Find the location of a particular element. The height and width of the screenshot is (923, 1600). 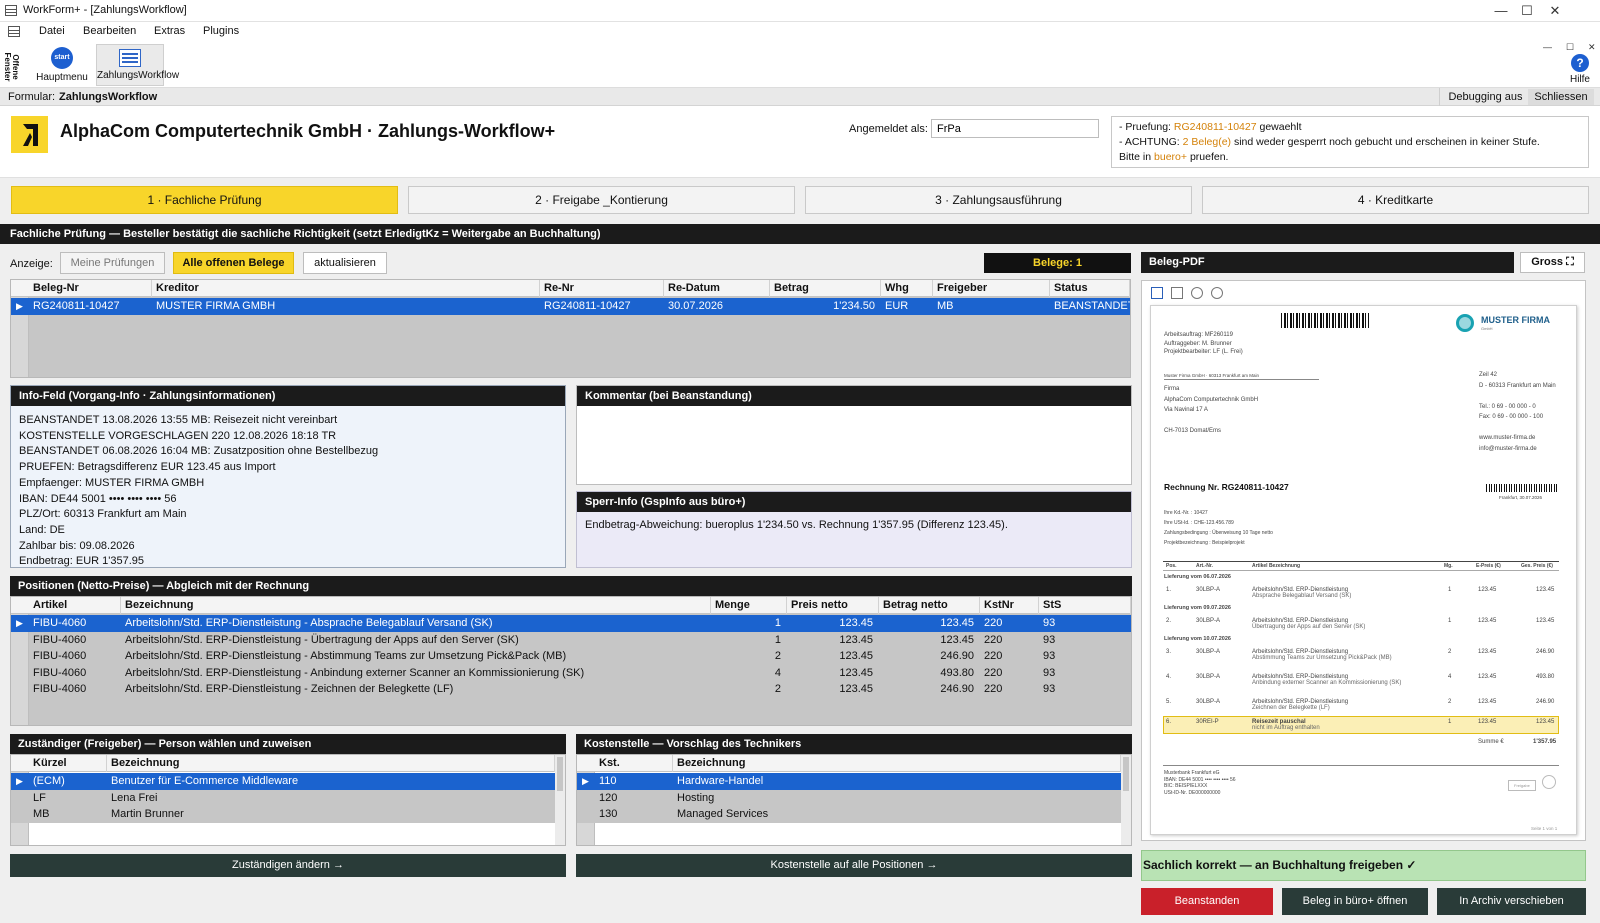

cell-re-nr: RG240811-10427 is located at coordinates (587, 306).